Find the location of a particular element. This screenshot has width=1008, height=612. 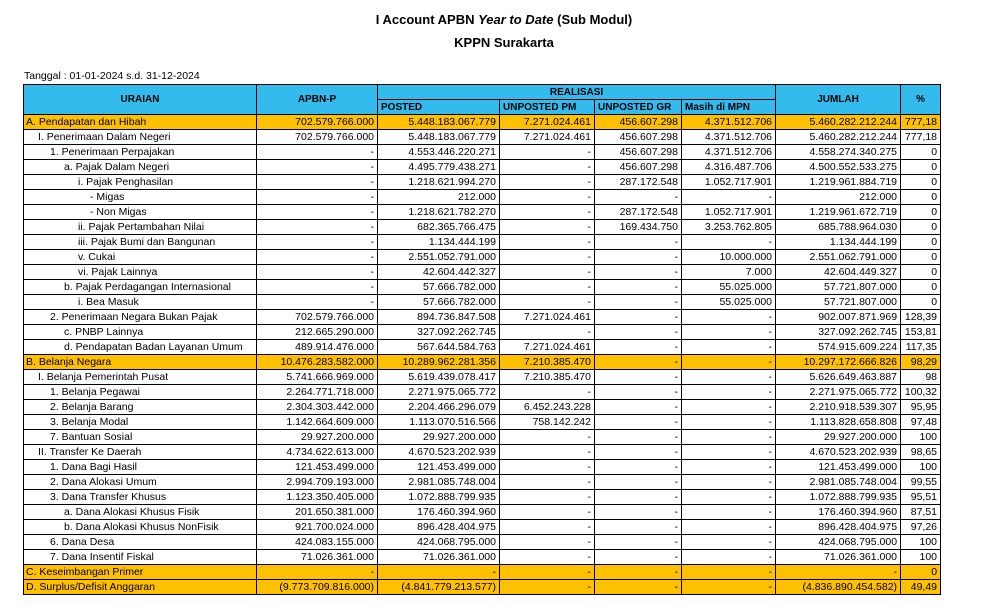

cell-apbnp: 29.927.200.000 is located at coordinates (317, 437).